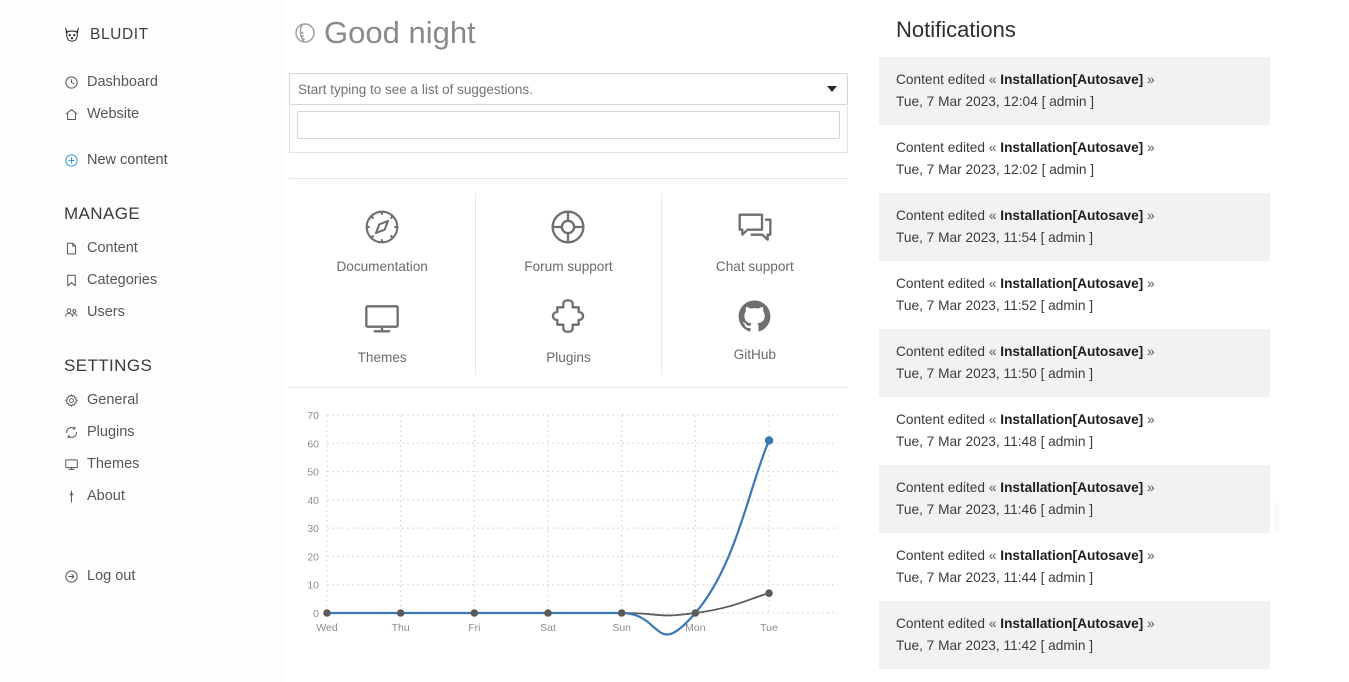 The image size is (1349, 682). What do you see at coordinates (112, 248) in the screenshot?
I see `sidebar-item-label: Content` at bounding box center [112, 248].